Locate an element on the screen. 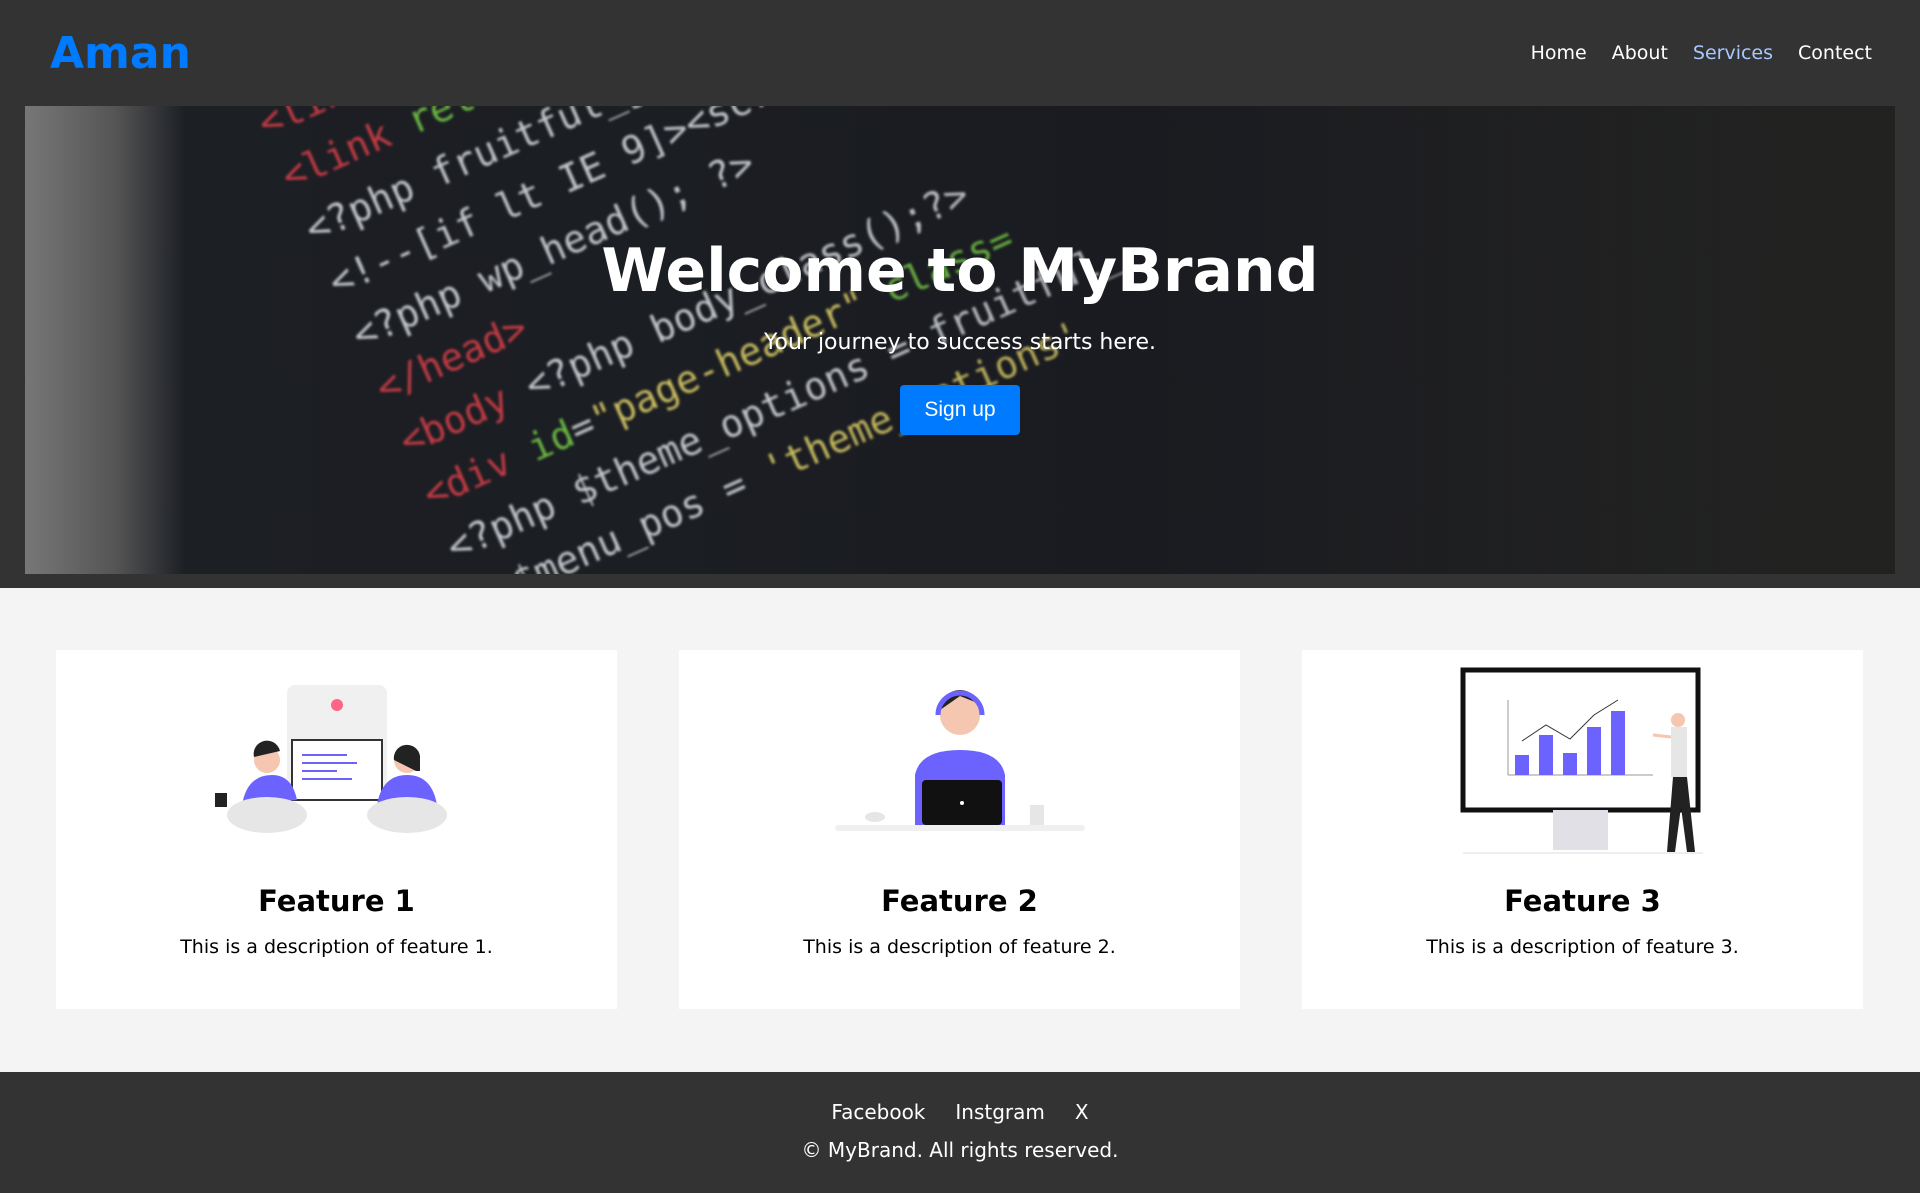  social-links: Facebook Instgram X is located at coordinates (960, 1112).